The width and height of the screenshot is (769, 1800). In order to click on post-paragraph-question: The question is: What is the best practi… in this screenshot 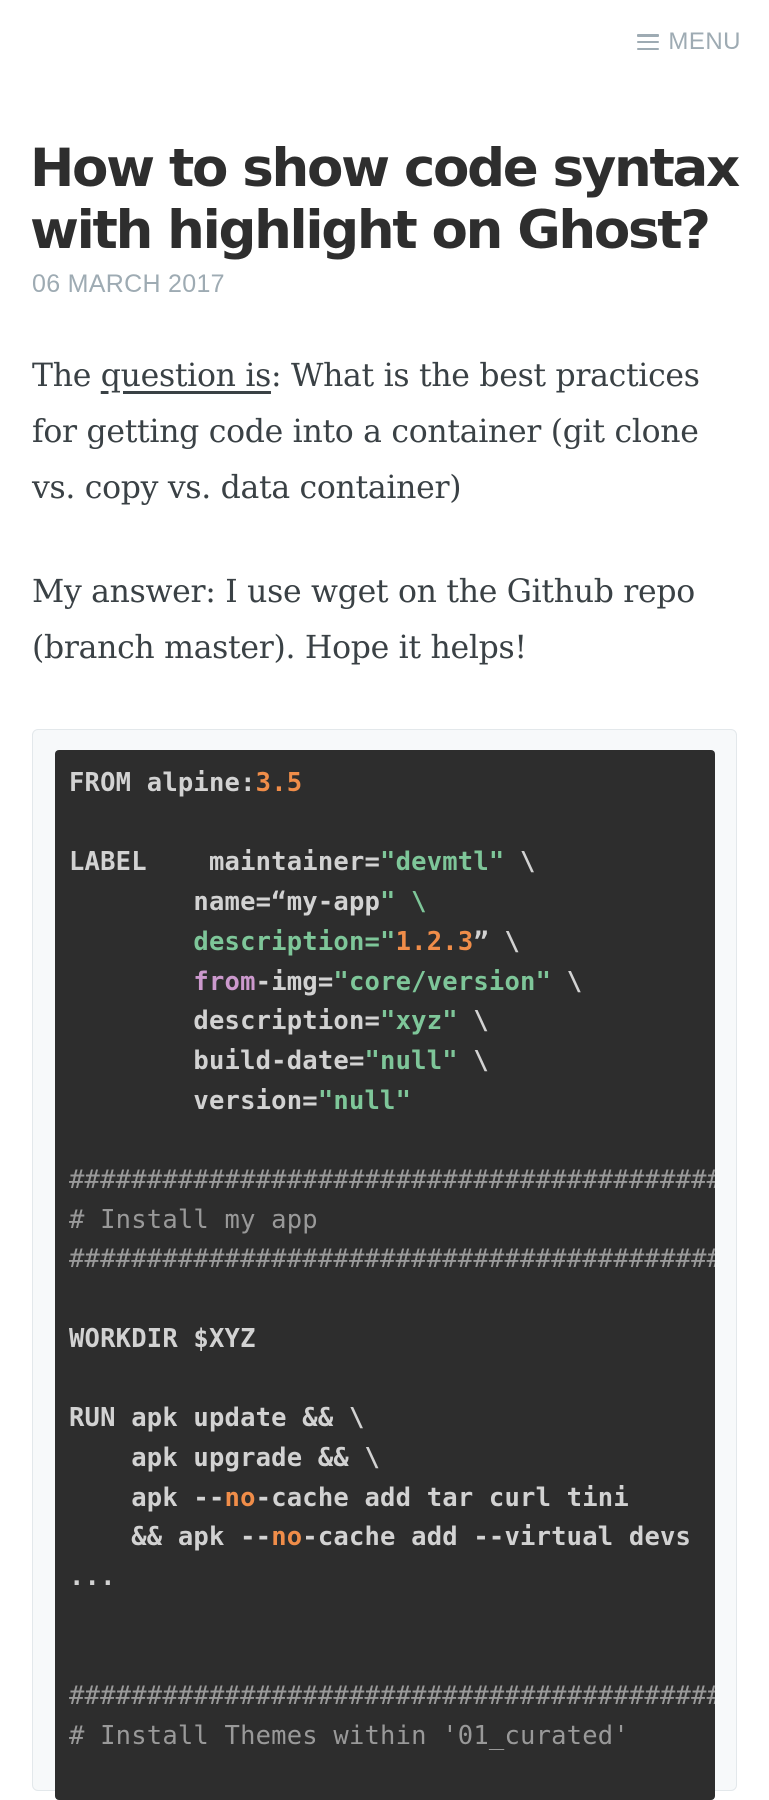, I will do `click(382, 432)`.